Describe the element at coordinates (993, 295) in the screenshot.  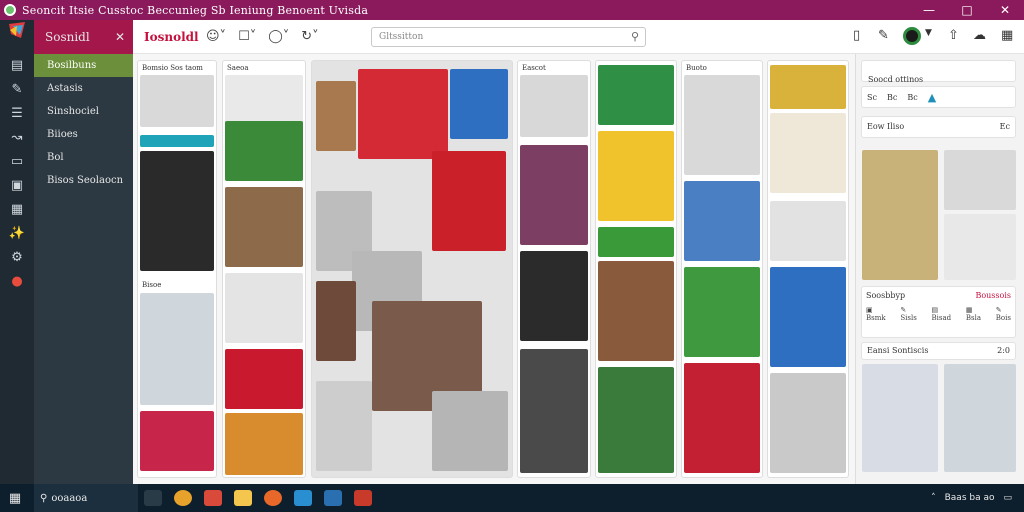
I see `section-link: Boussois` at that location.